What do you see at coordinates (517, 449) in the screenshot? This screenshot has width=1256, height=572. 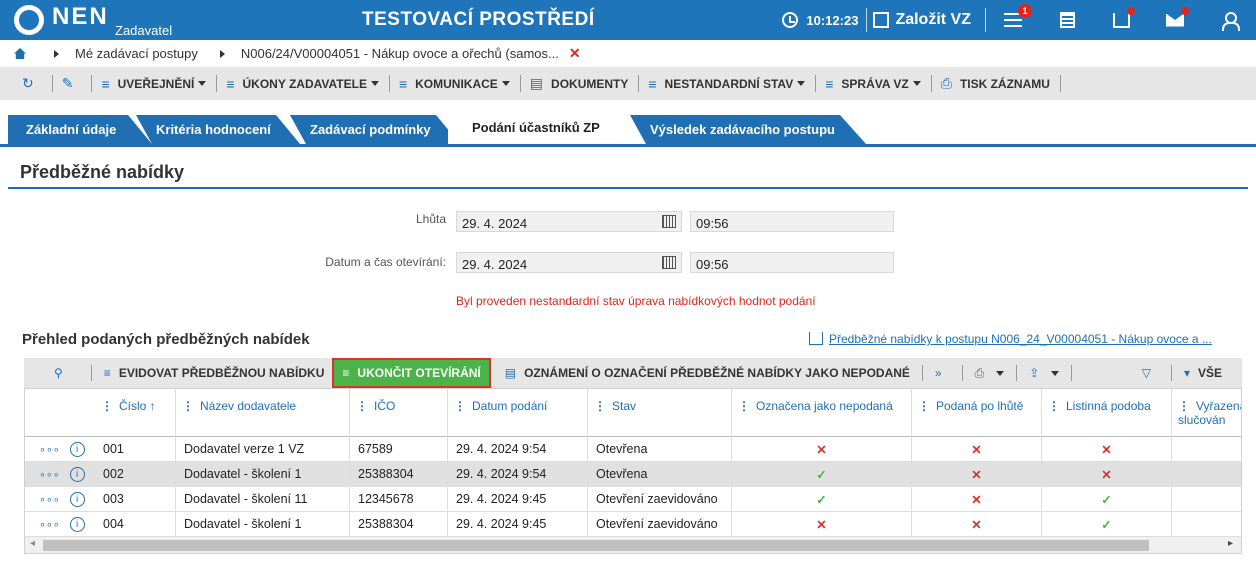 I see `cell-date: 29. 4. 2024 9:54` at bounding box center [517, 449].